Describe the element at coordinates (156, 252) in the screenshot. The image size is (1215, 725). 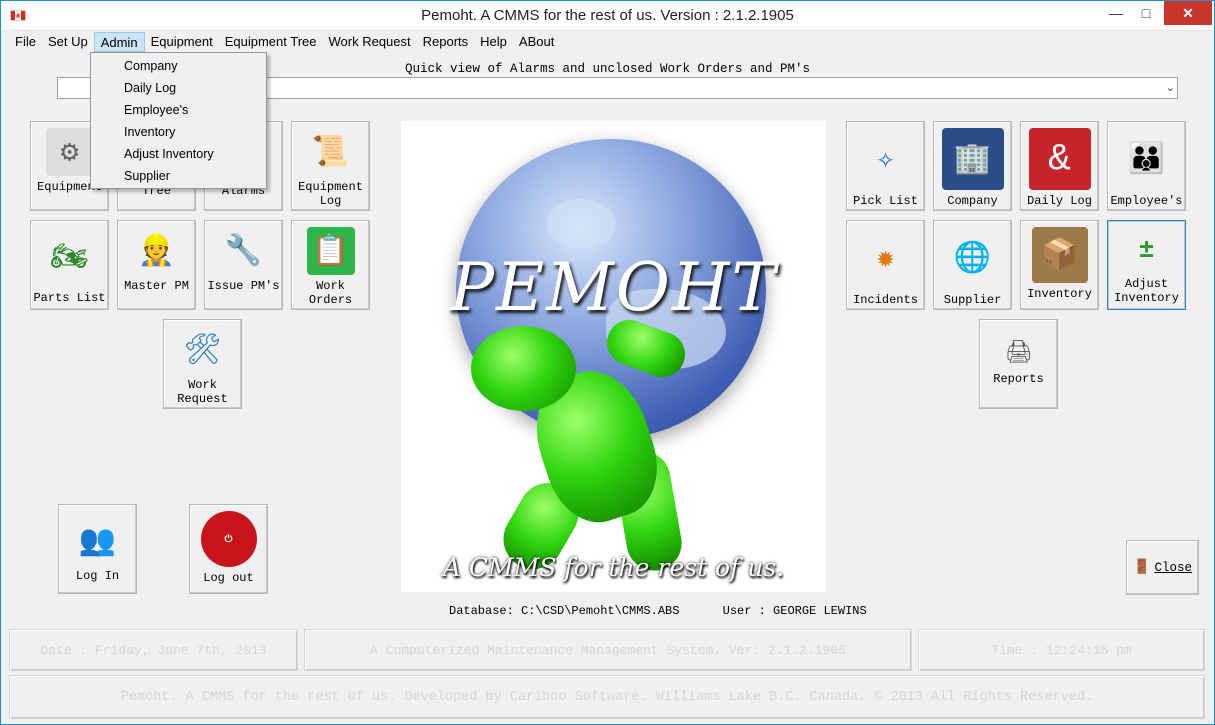
I see `mechanic-icon: 👷` at that location.